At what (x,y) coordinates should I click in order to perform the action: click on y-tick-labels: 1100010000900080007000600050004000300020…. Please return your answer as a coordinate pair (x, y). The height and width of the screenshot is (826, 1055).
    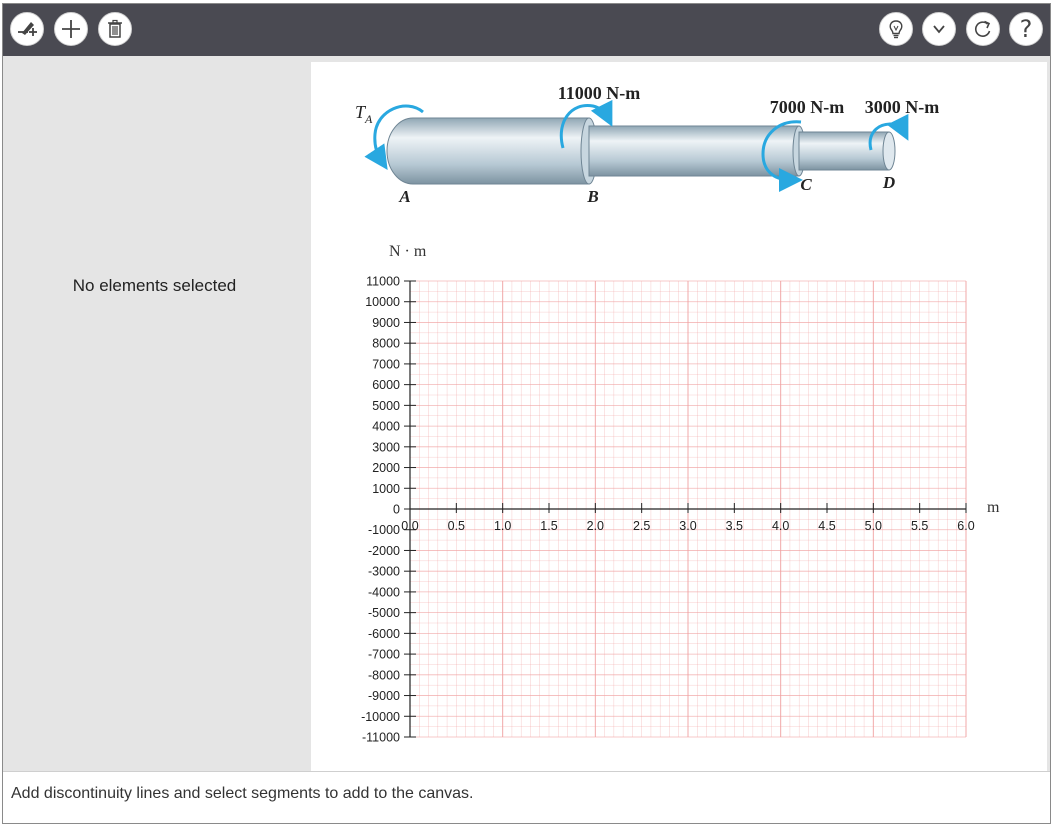
    Looking at the image, I should click on (388, 510).